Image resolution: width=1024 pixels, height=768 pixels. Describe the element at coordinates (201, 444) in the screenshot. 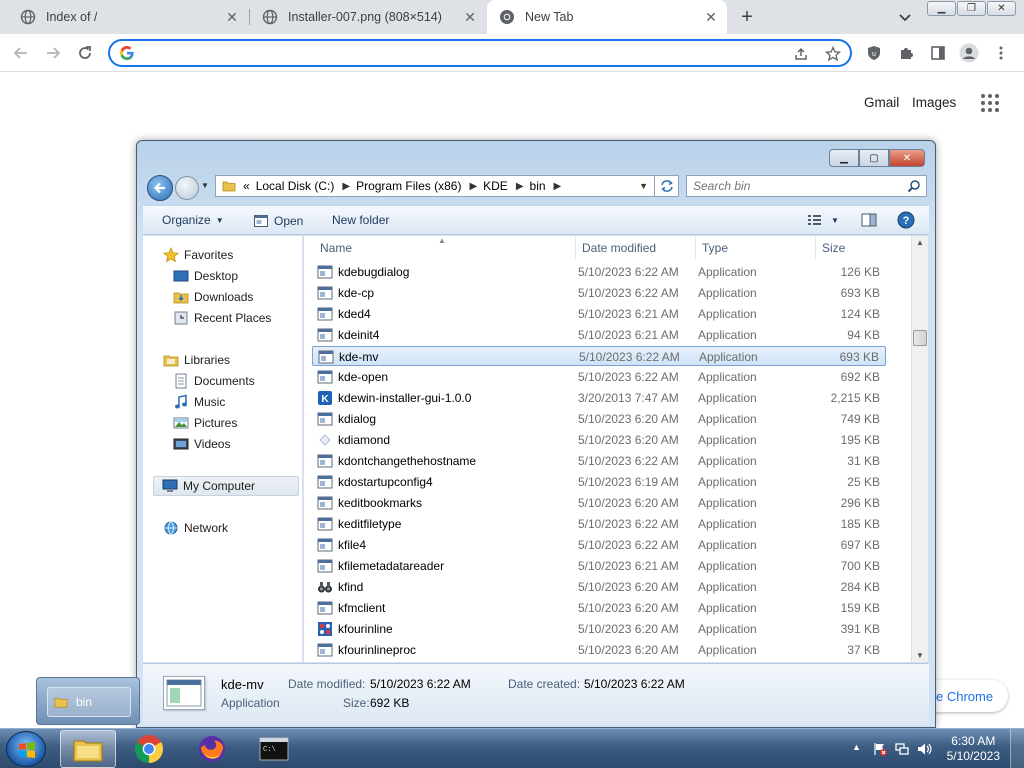

I see `nav-videos: Videos` at that location.